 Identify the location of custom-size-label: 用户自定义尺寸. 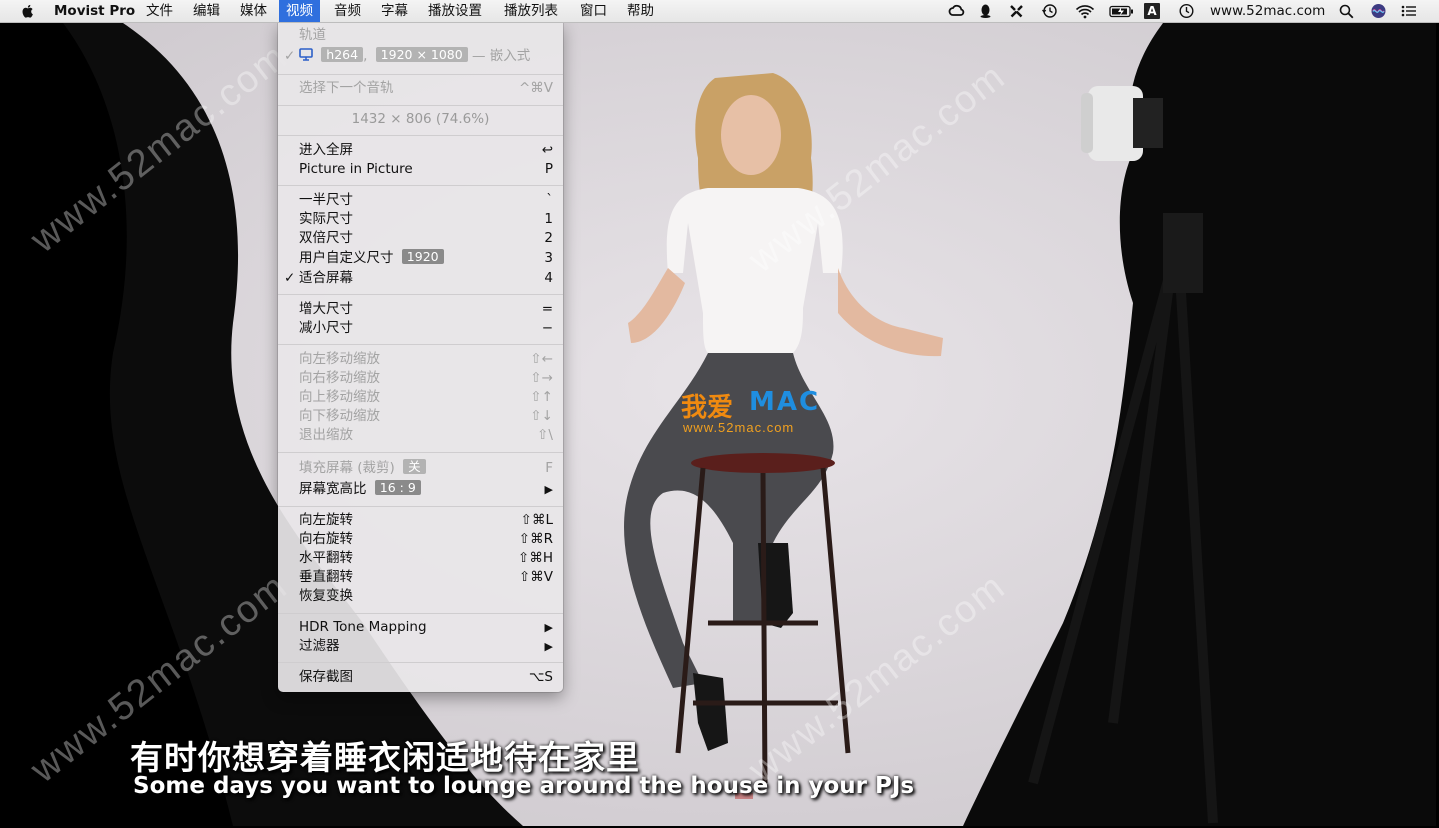
(346, 258).